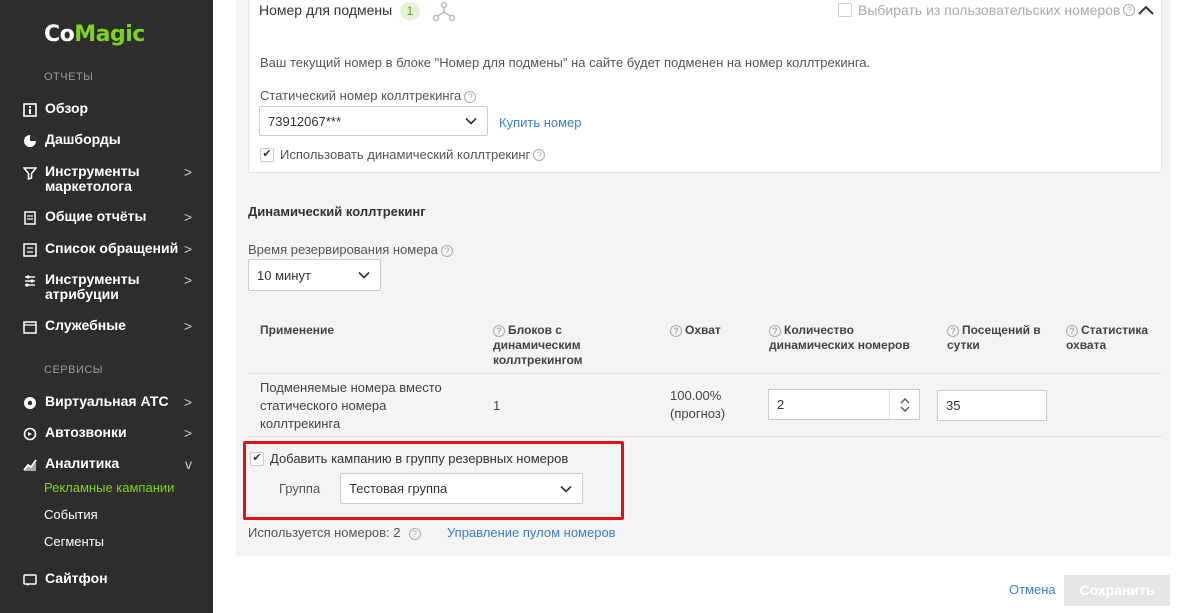 Image resolution: width=1200 pixels, height=613 pixels. Describe the element at coordinates (361, 95) in the screenshot. I see `static-number-label-text: Статический номер коллтрекинга` at that location.